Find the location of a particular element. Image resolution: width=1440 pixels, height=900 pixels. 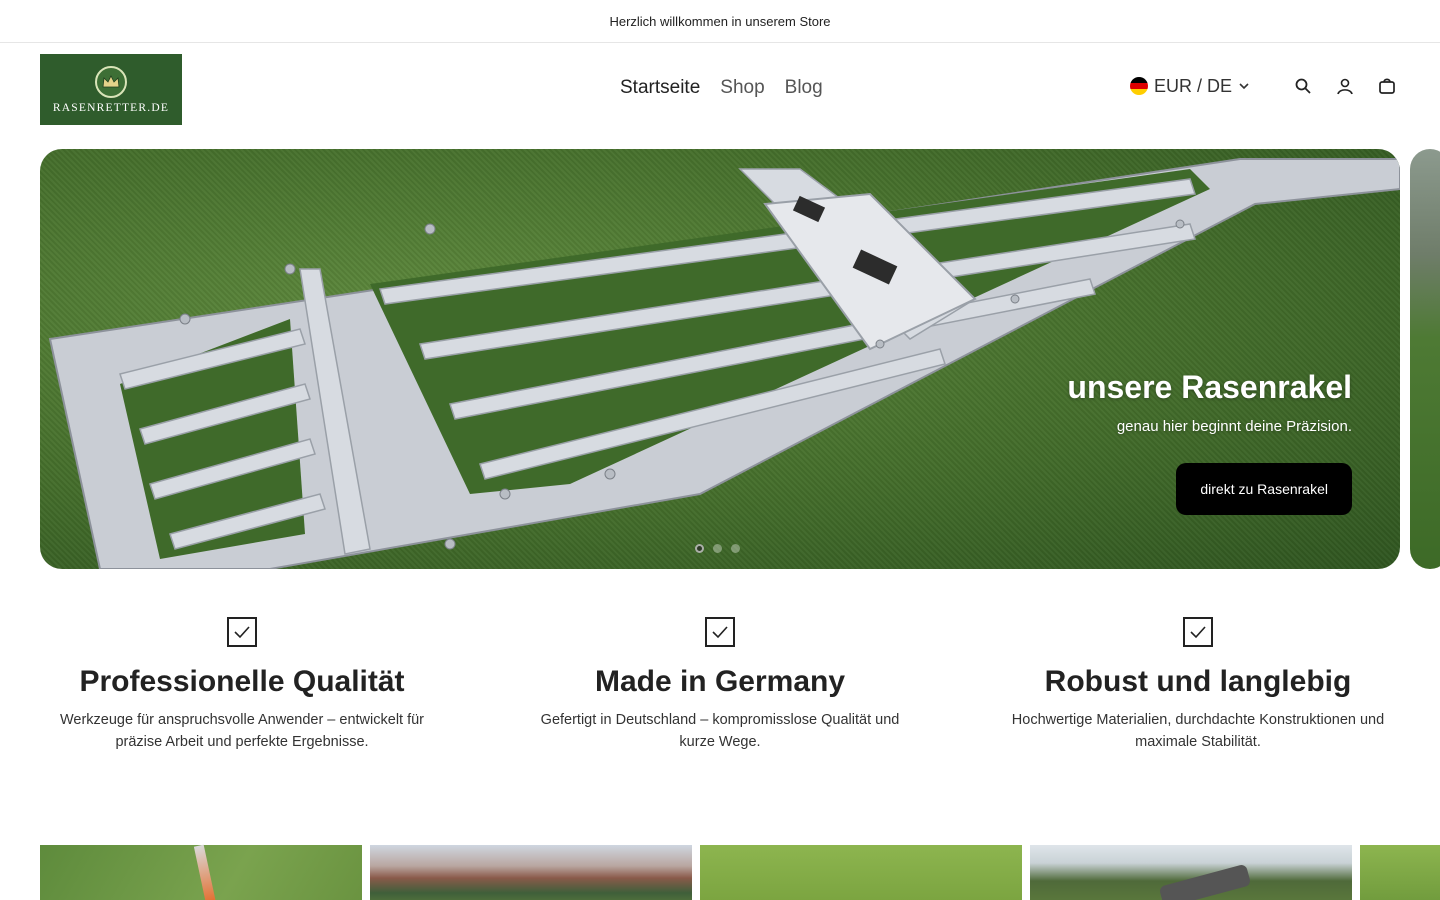

crown-icon is located at coordinates (111, 81).